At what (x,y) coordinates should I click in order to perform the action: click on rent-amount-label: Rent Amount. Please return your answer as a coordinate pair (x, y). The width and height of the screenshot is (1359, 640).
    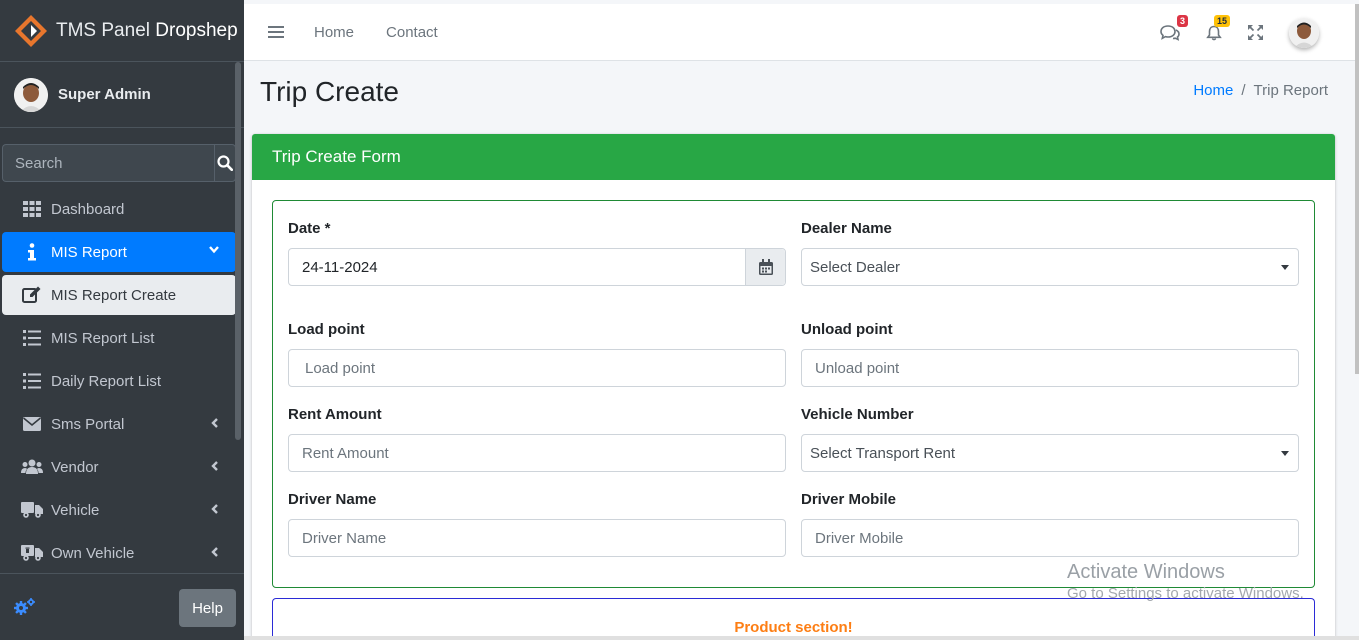
    Looking at the image, I should click on (335, 414).